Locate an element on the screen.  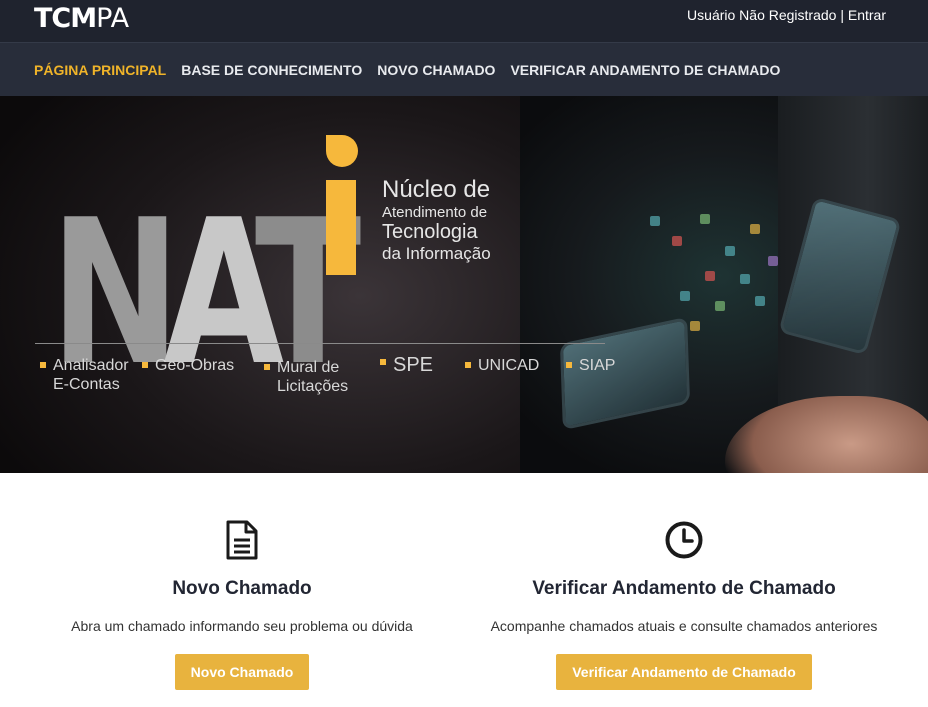
system-item-analisador: Analisador E-Contas is located at coordinates (84, 375).